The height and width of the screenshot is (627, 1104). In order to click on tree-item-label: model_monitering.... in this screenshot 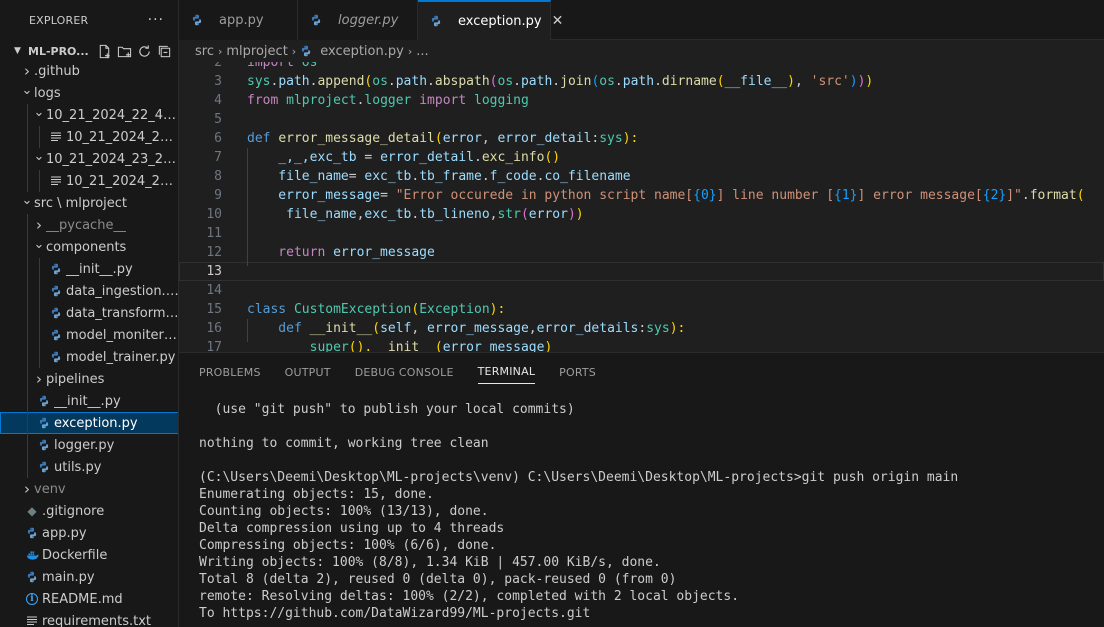, I will do `click(122, 335)`.